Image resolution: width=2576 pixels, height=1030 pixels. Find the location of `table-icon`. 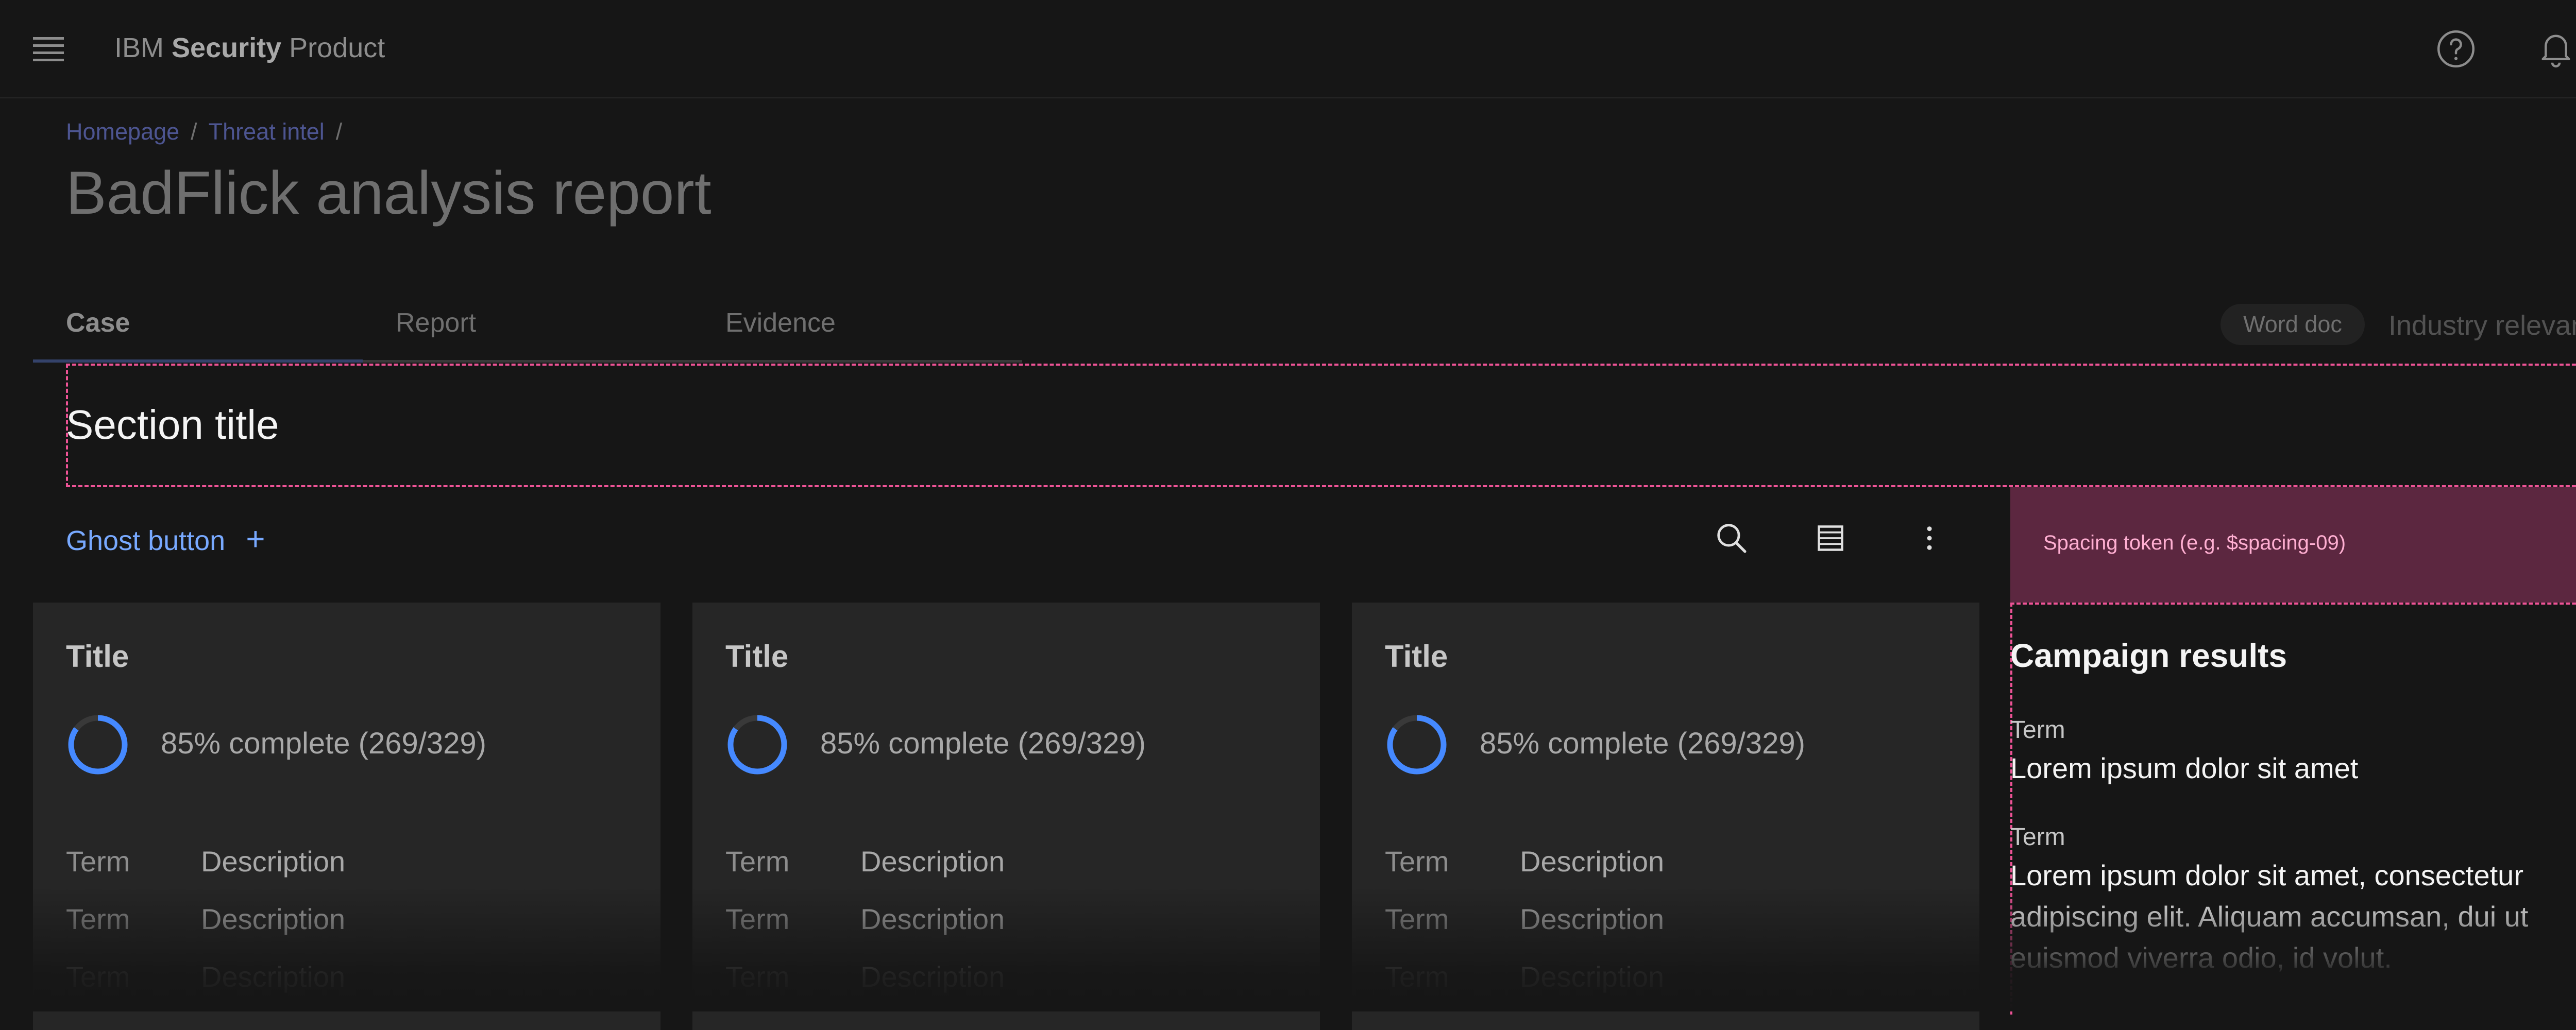

table-icon is located at coordinates (1830, 538).